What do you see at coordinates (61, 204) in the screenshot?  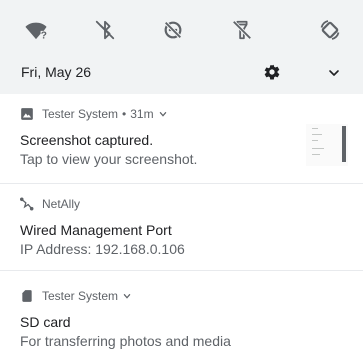 I see `app-name: NetAlly` at bounding box center [61, 204].